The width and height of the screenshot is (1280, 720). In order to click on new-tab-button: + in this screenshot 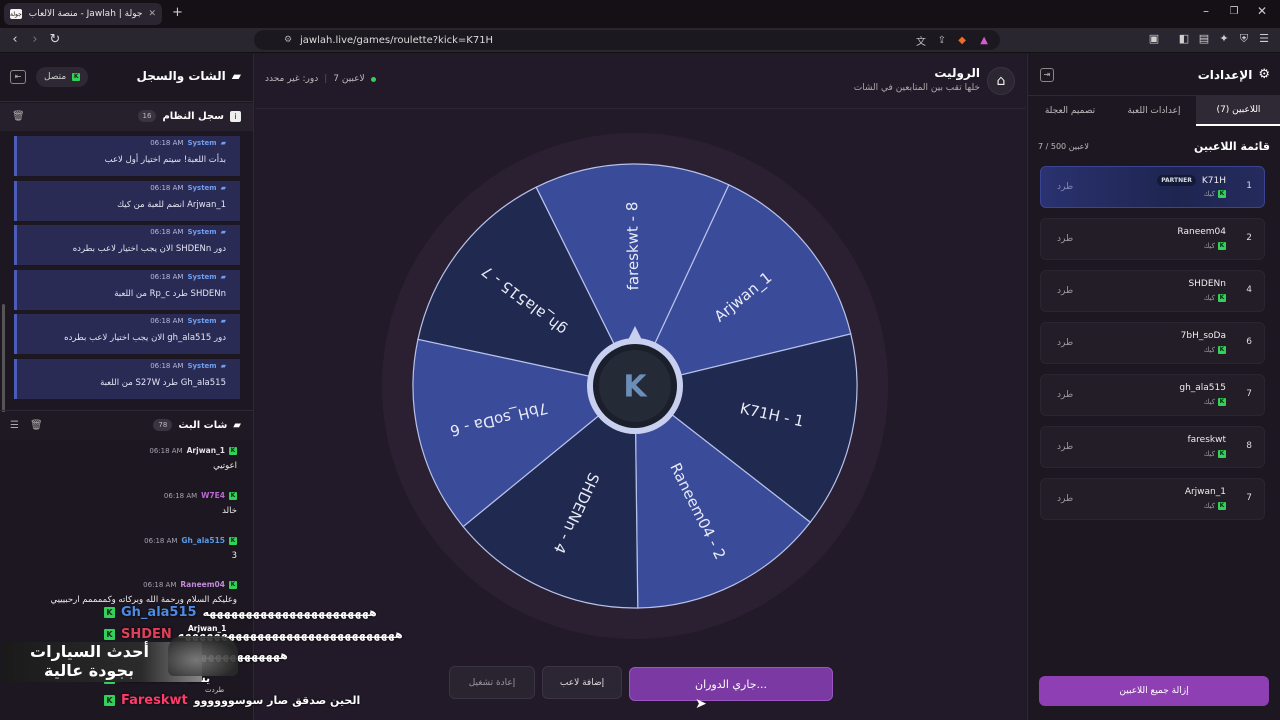, I will do `click(177, 12)`.